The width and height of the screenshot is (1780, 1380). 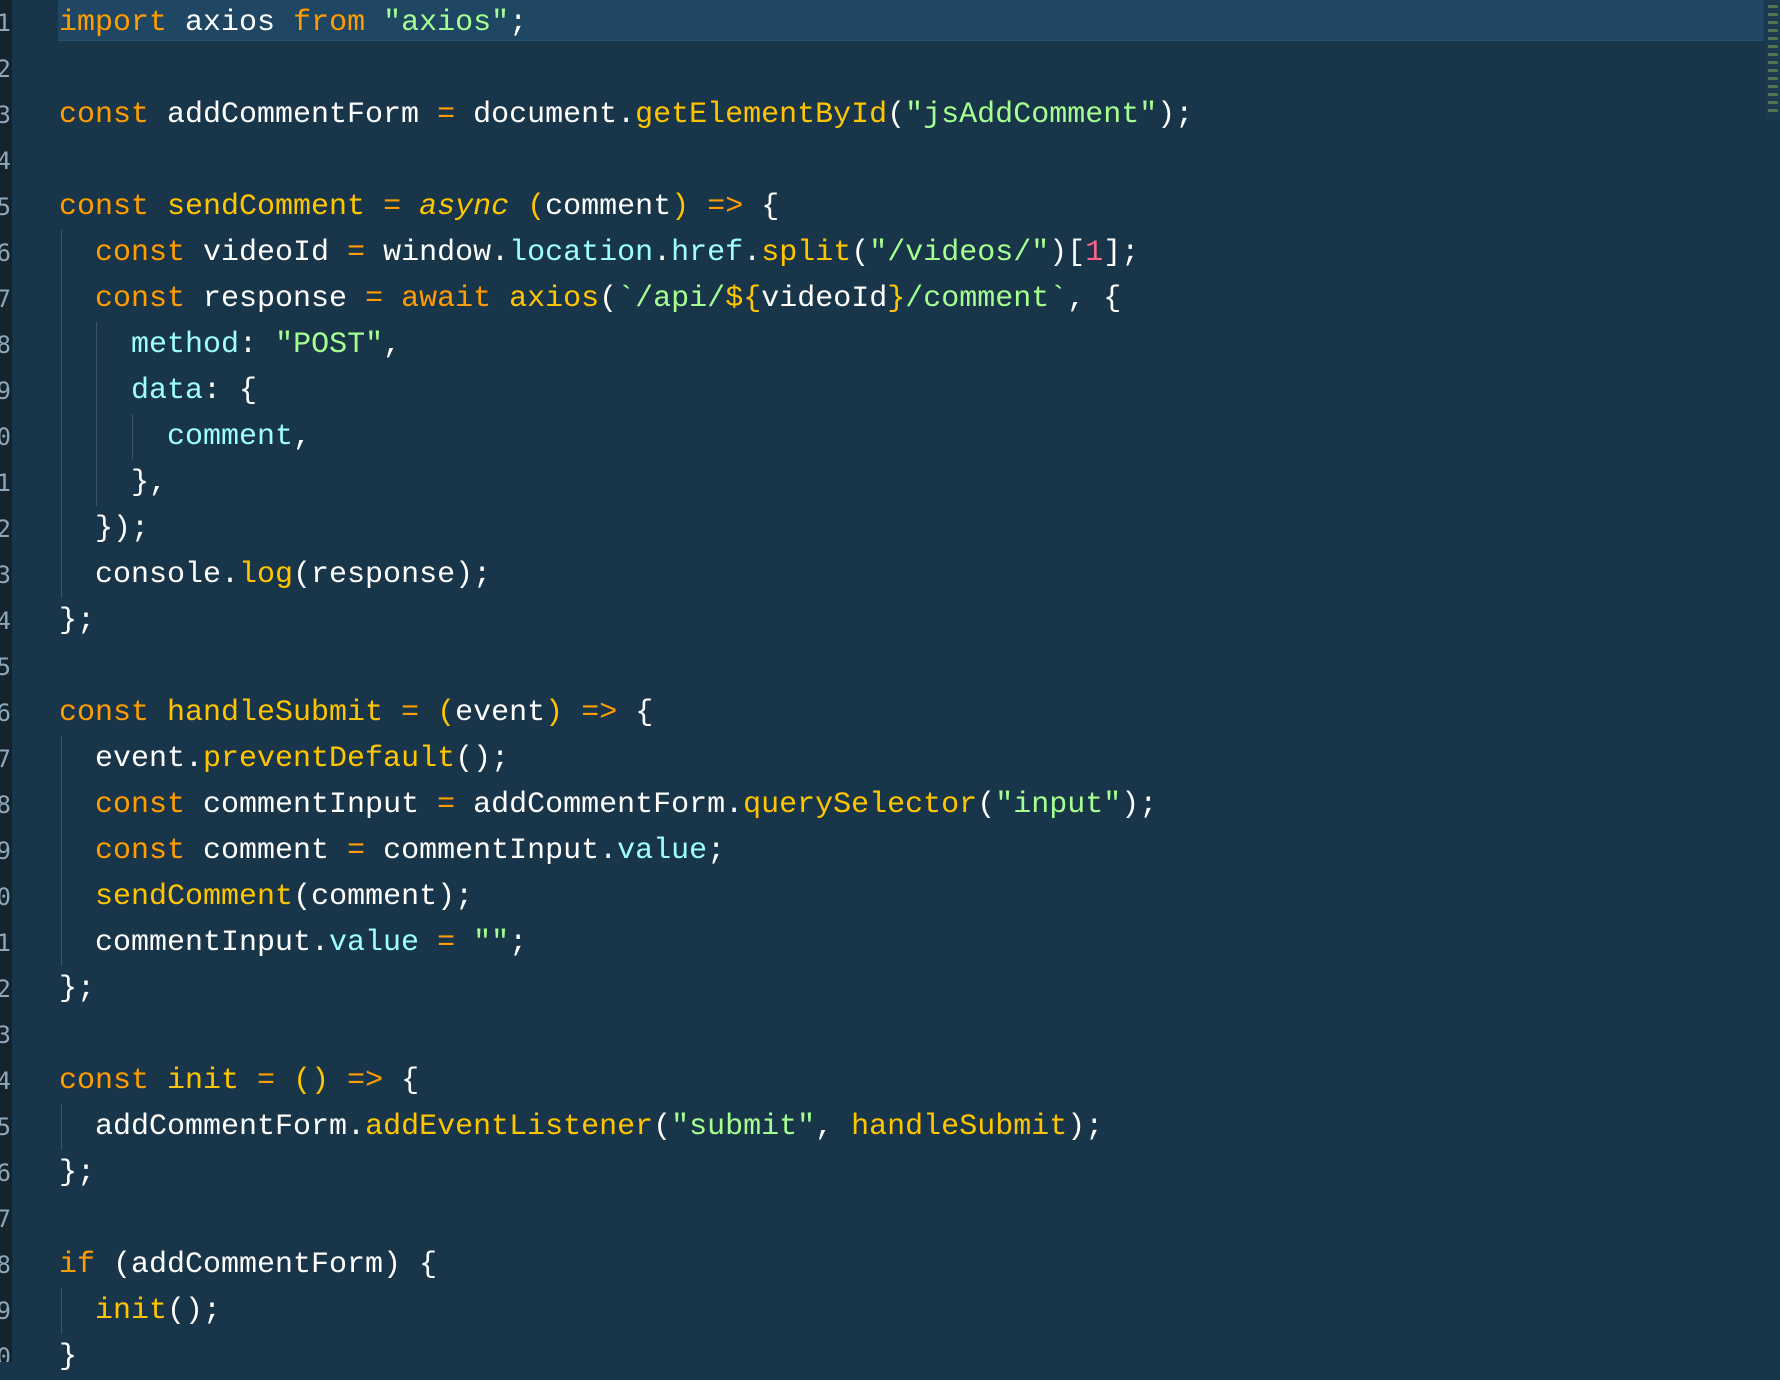 I want to click on code-line: import axios from "axios";, so click(x=909, y=23).